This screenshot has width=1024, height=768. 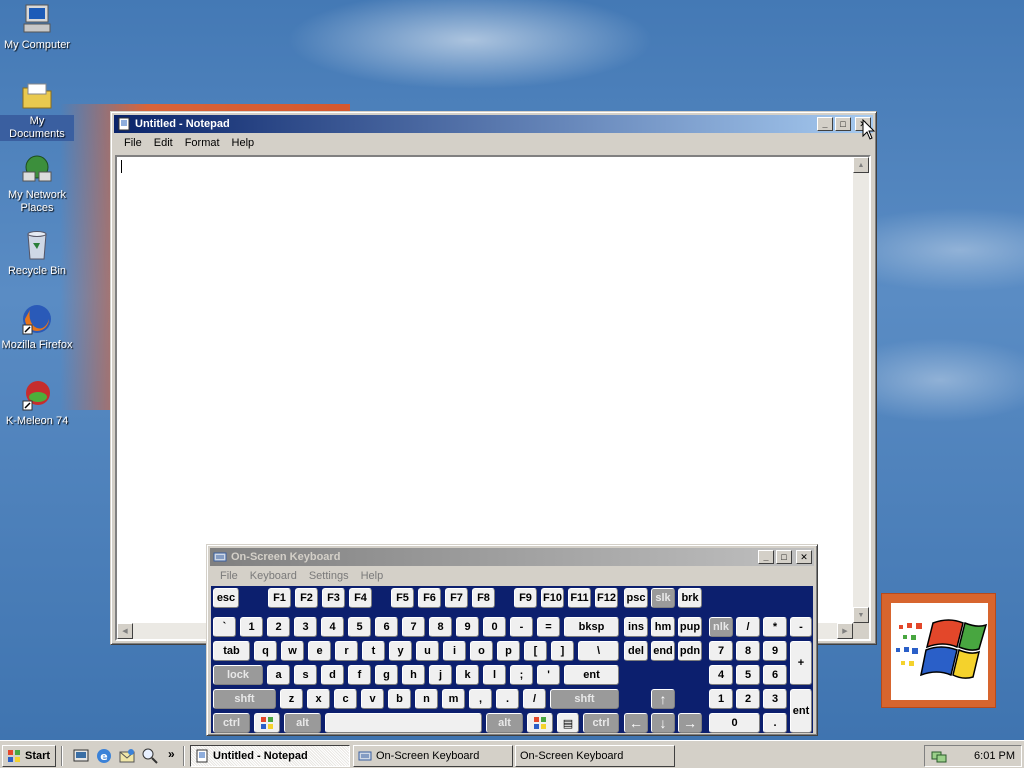 What do you see at coordinates (584, 699) in the screenshot?
I see `key-right-shift: shft` at bounding box center [584, 699].